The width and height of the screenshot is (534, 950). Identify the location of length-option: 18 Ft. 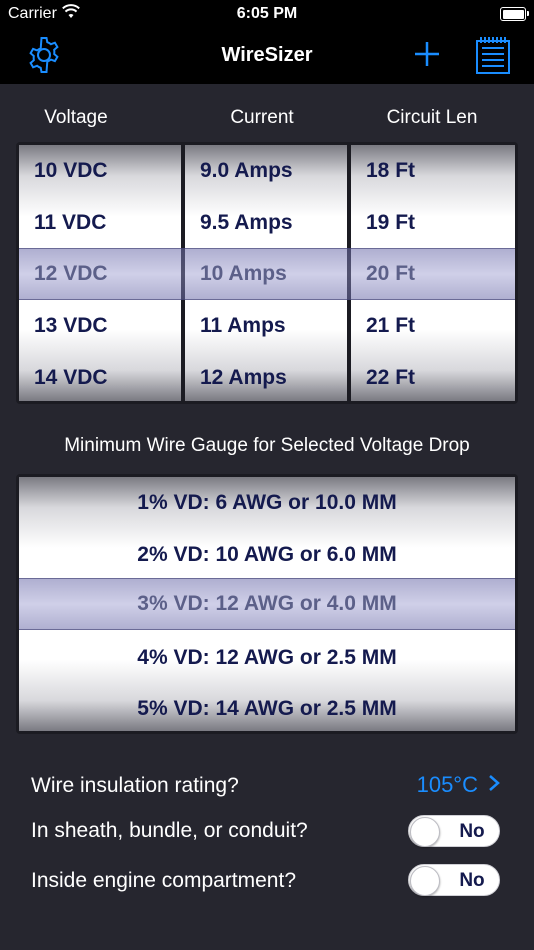
(433, 171).